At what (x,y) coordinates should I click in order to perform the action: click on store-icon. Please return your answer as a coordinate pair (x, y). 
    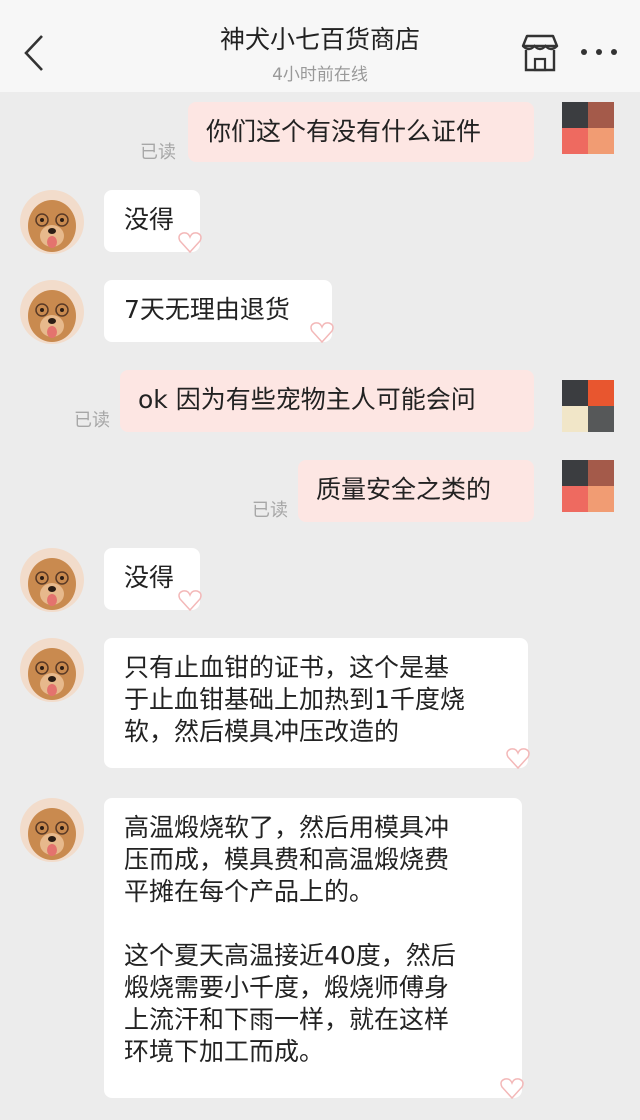
    Looking at the image, I should click on (540, 53).